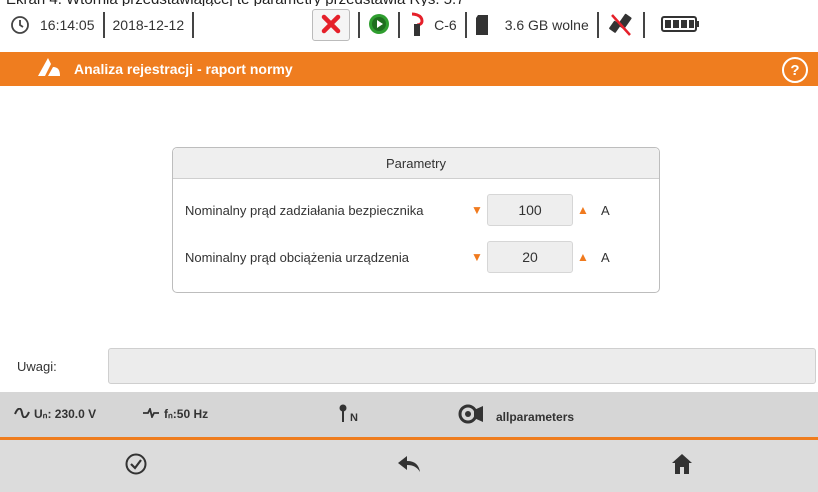 This screenshot has height=492, width=818. I want to click on home-icon, so click(682, 466).